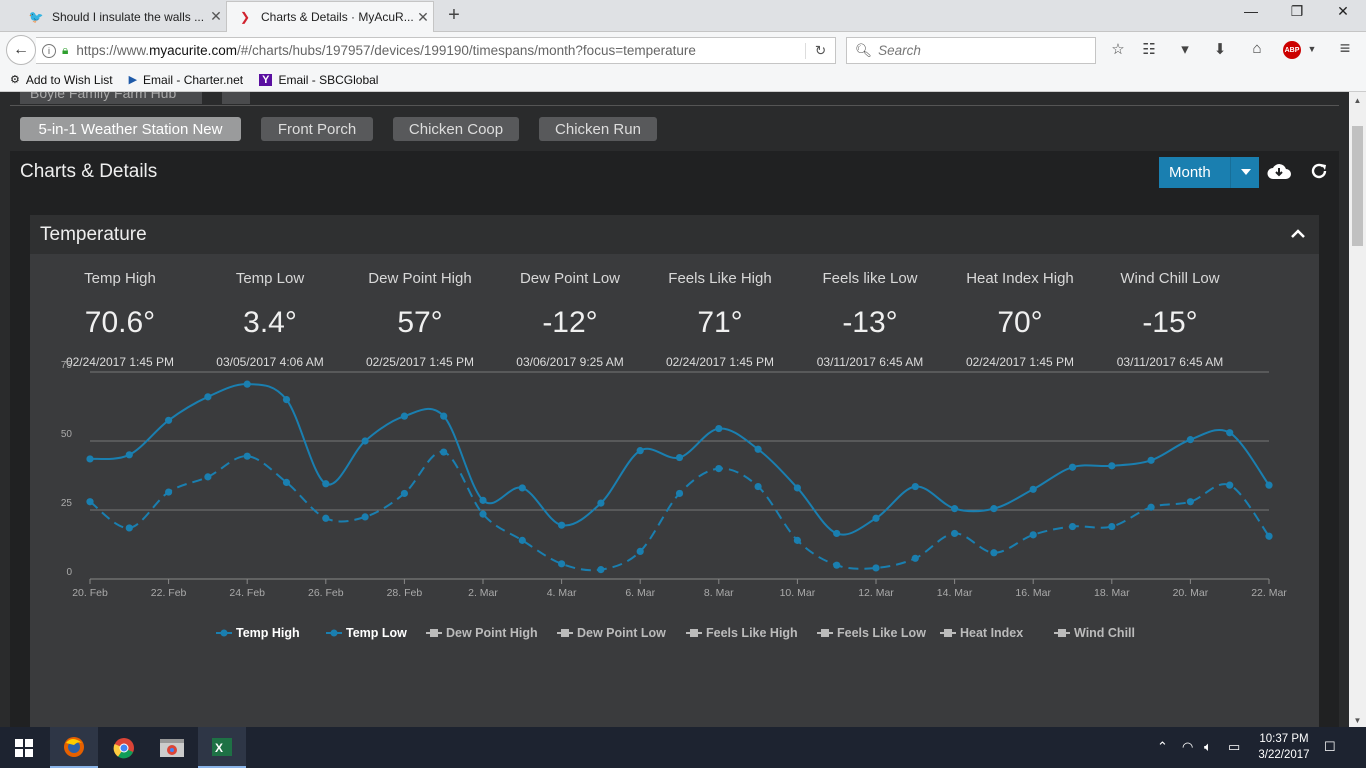 The image size is (1366, 768). Describe the element at coordinates (1257, 50) in the screenshot. I see `home-icon: ⌂` at that location.